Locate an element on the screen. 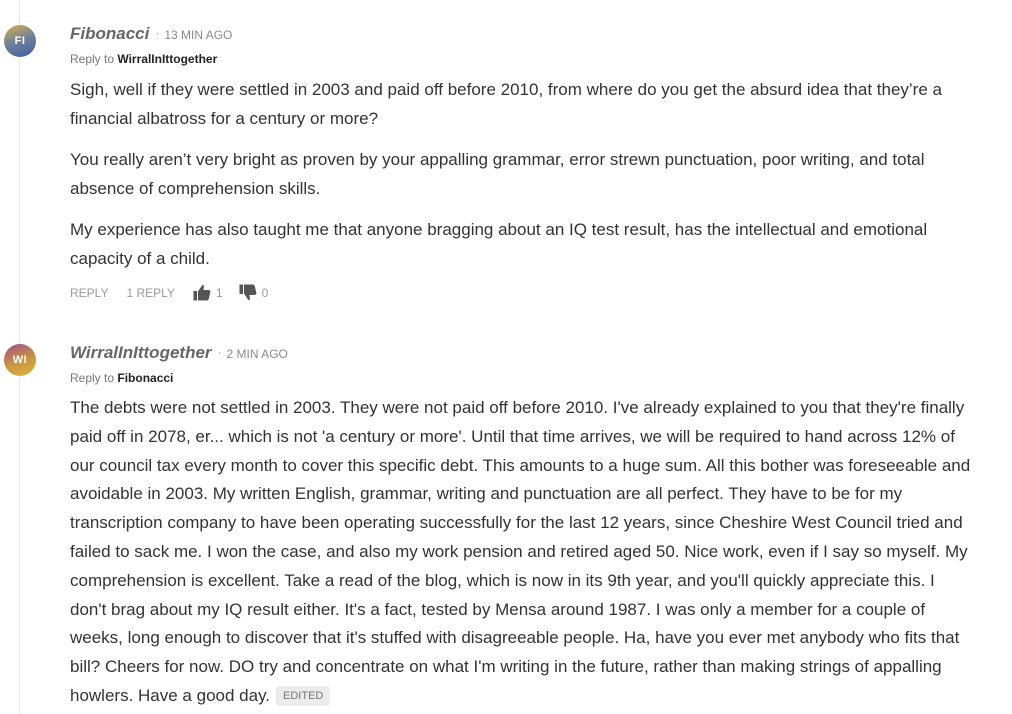 The width and height of the screenshot is (1012, 714). upvote-count: 1 is located at coordinates (219, 292).